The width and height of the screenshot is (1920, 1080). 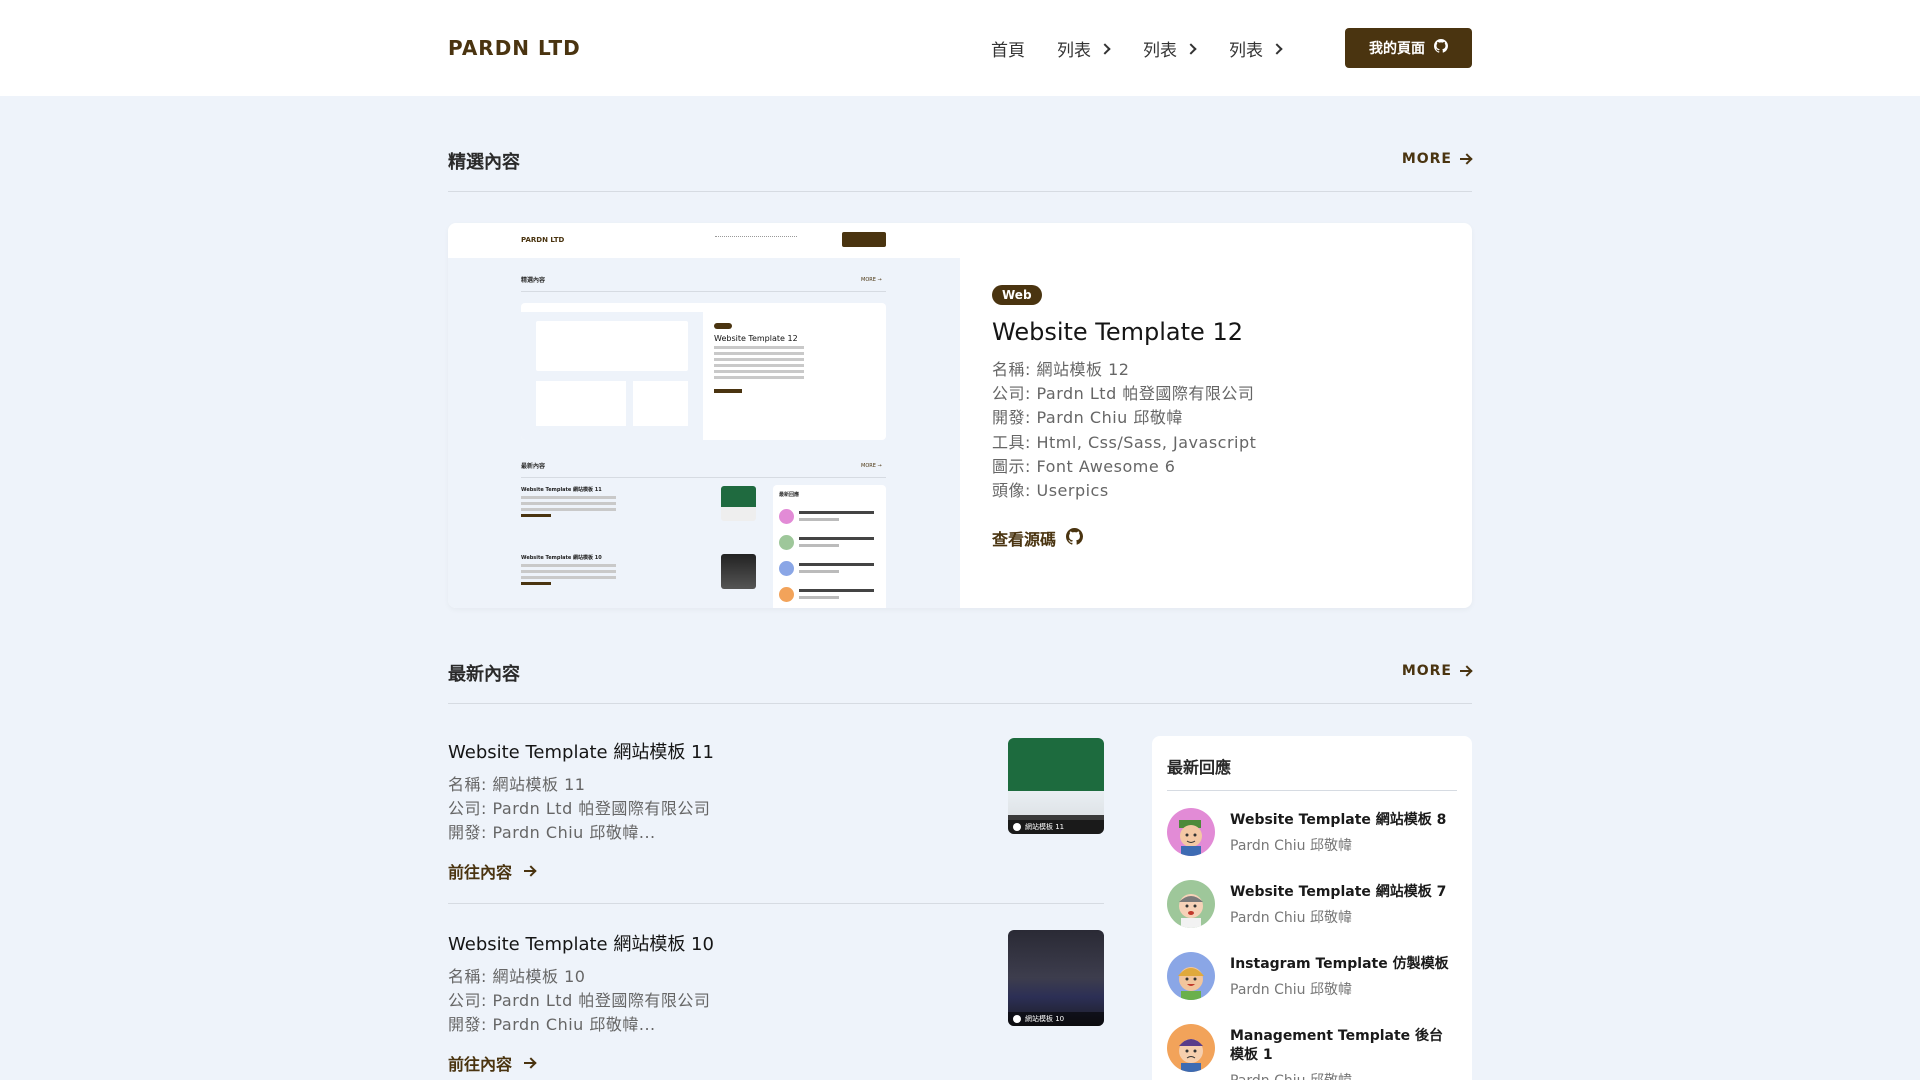 What do you see at coordinates (1246, 51) in the screenshot?
I see `nav-list-3-label: 列表` at bounding box center [1246, 51].